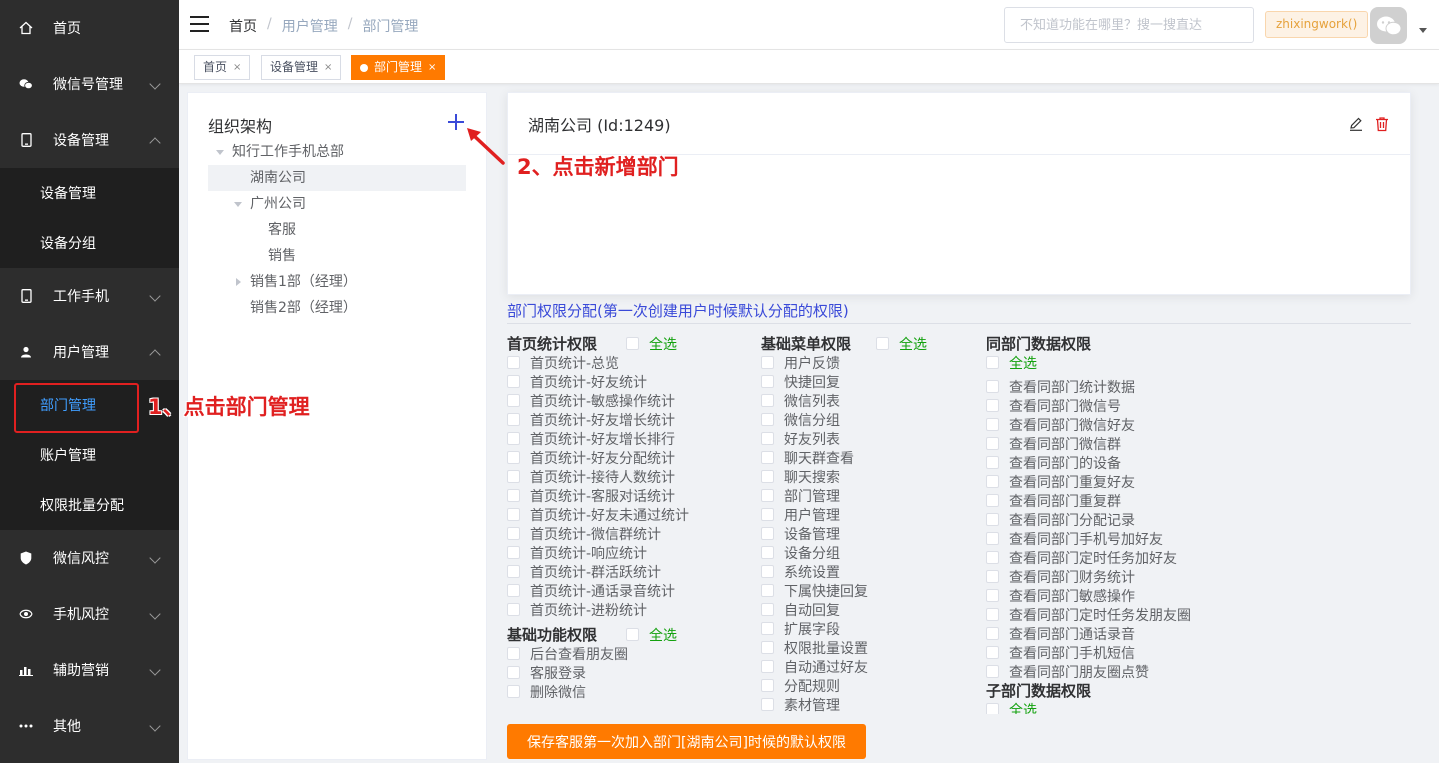 Image resolution: width=1439 pixels, height=763 pixels. What do you see at coordinates (1088, 595) in the screenshot?
I see `perm-item-same-dept: 查看同部门敏感操作` at bounding box center [1088, 595].